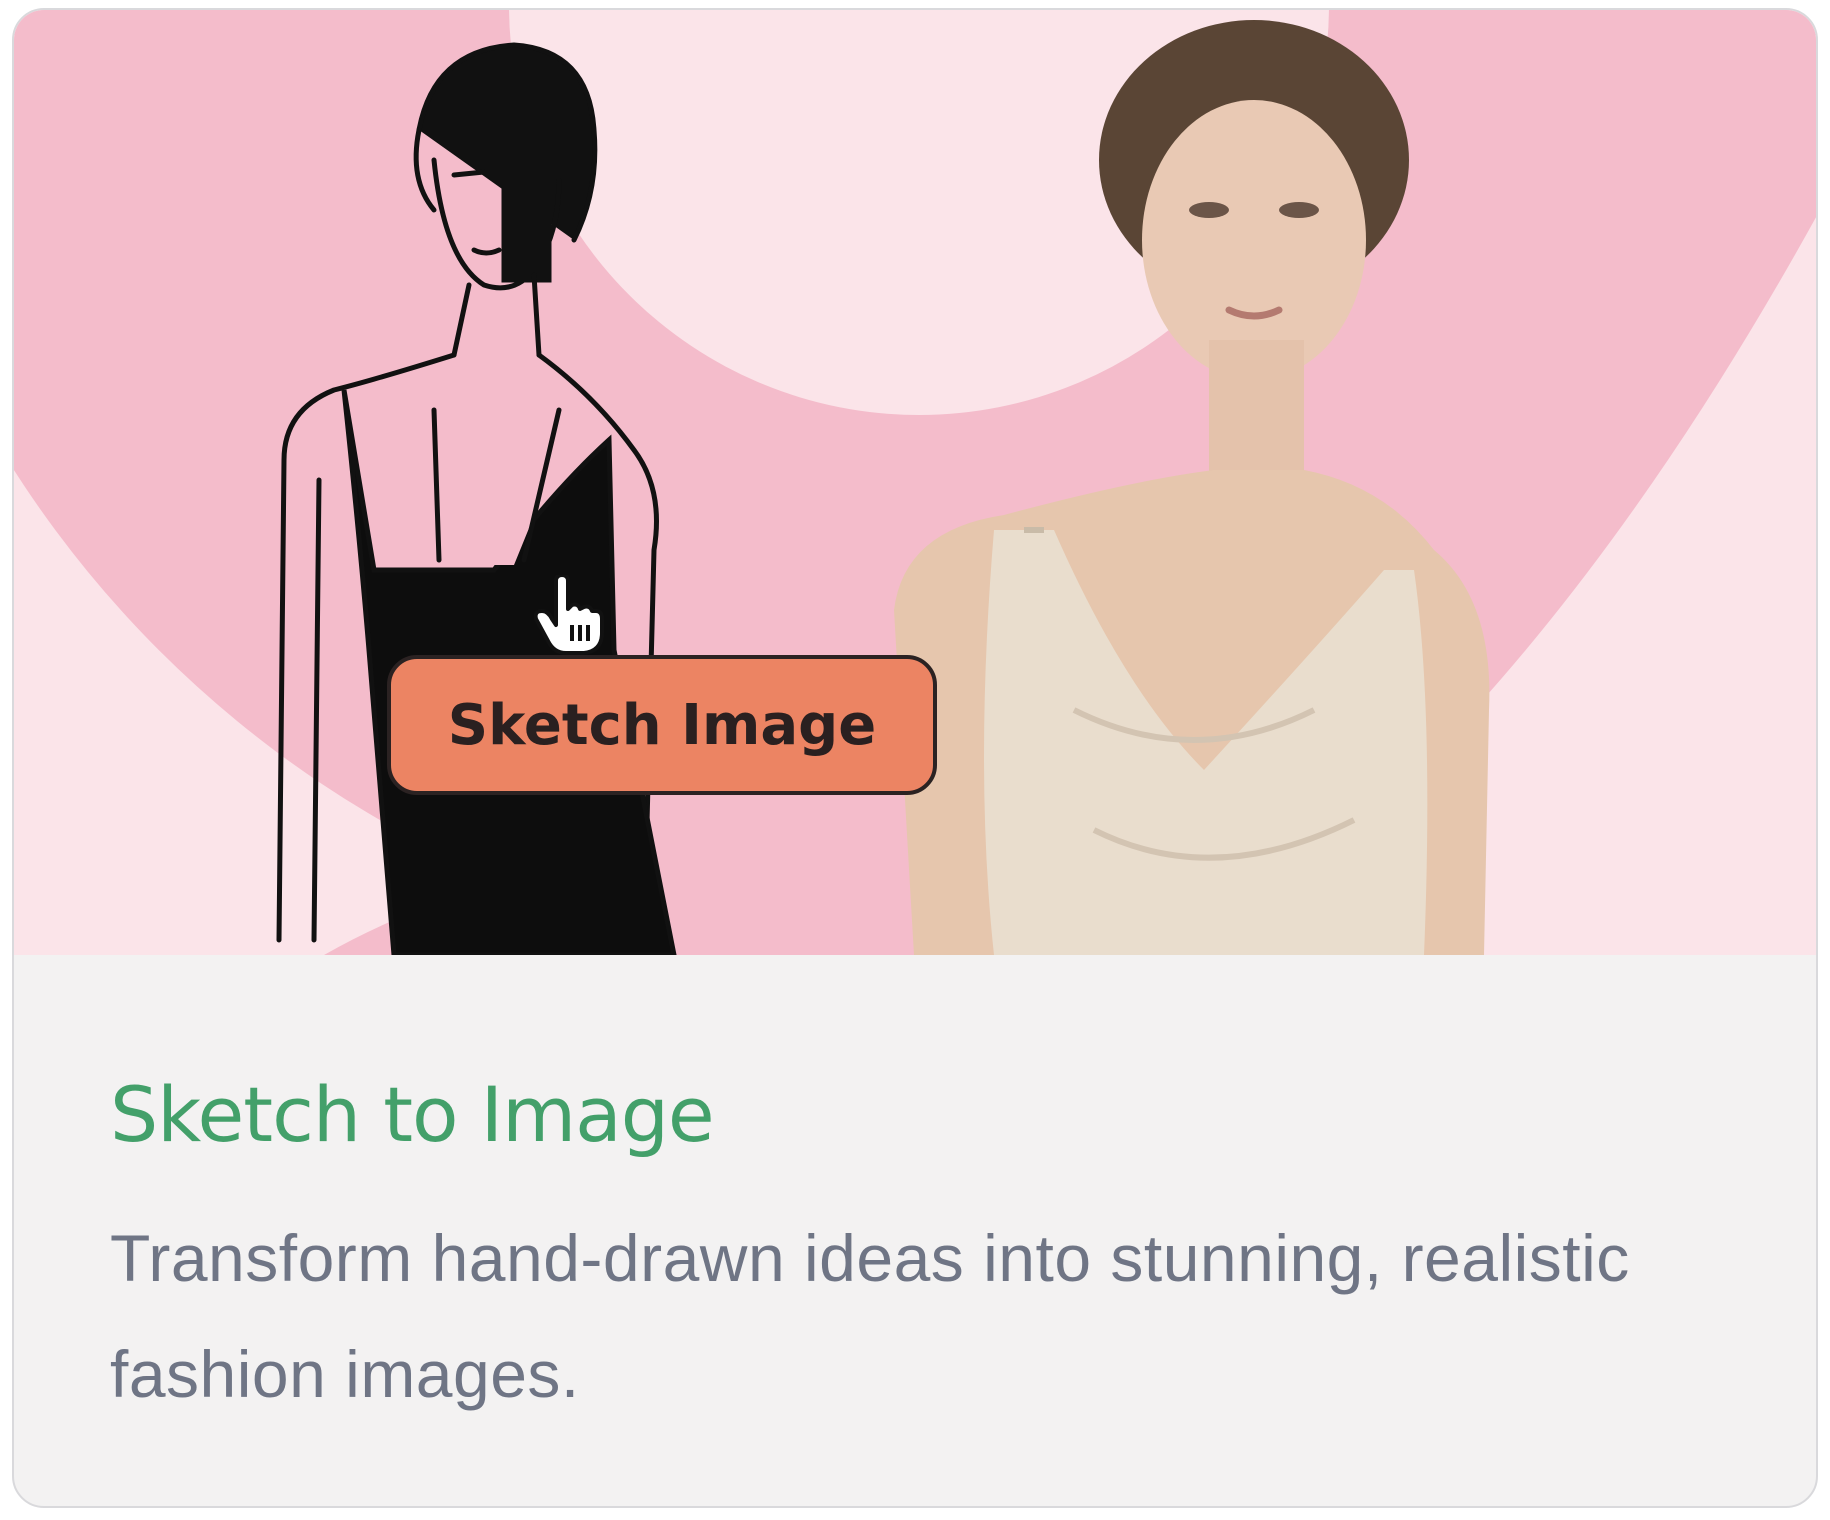 Image resolution: width=1830 pixels, height=1520 pixels. What do you see at coordinates (662, 725) in the screenshot?
I see `sketch-image-button: Sketch Image` at bounding box center [662, 725].